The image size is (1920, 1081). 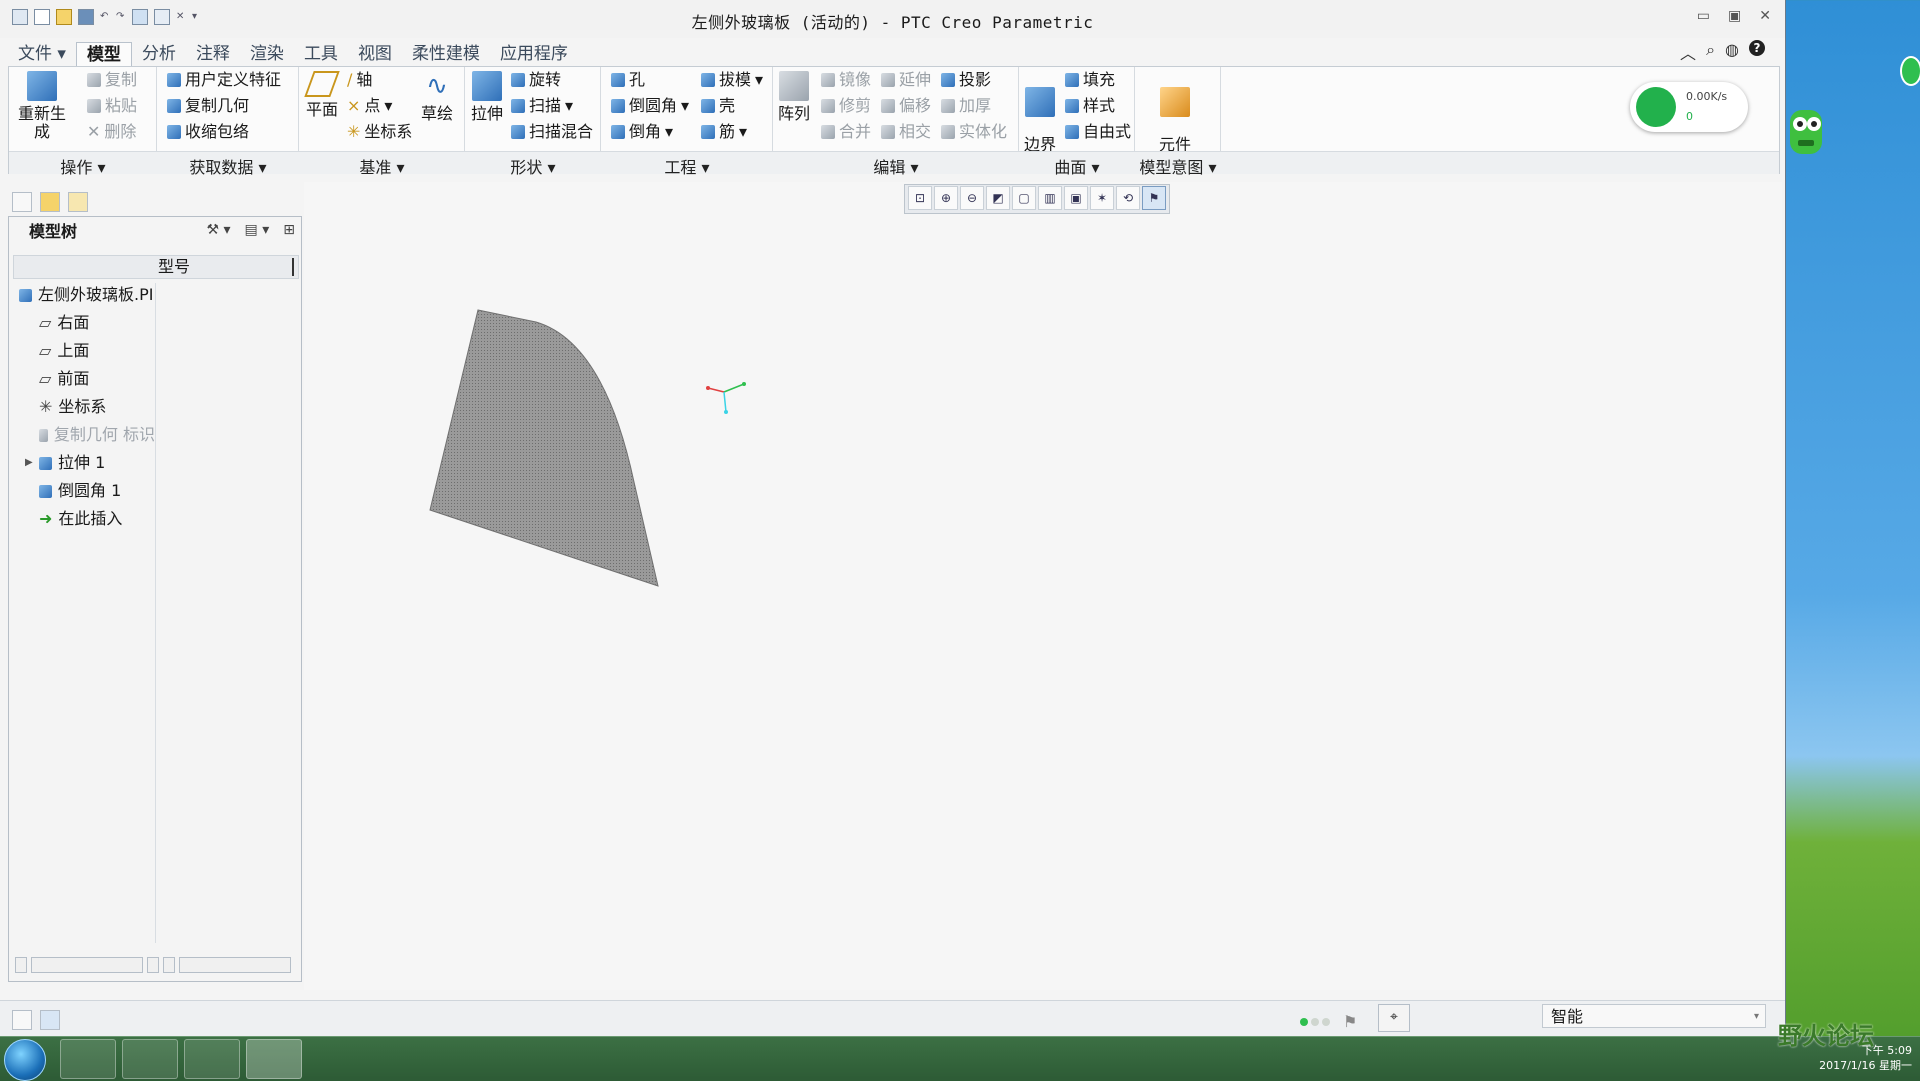 I want to click on tab-tools: 工具, so click(x=321, y=54).